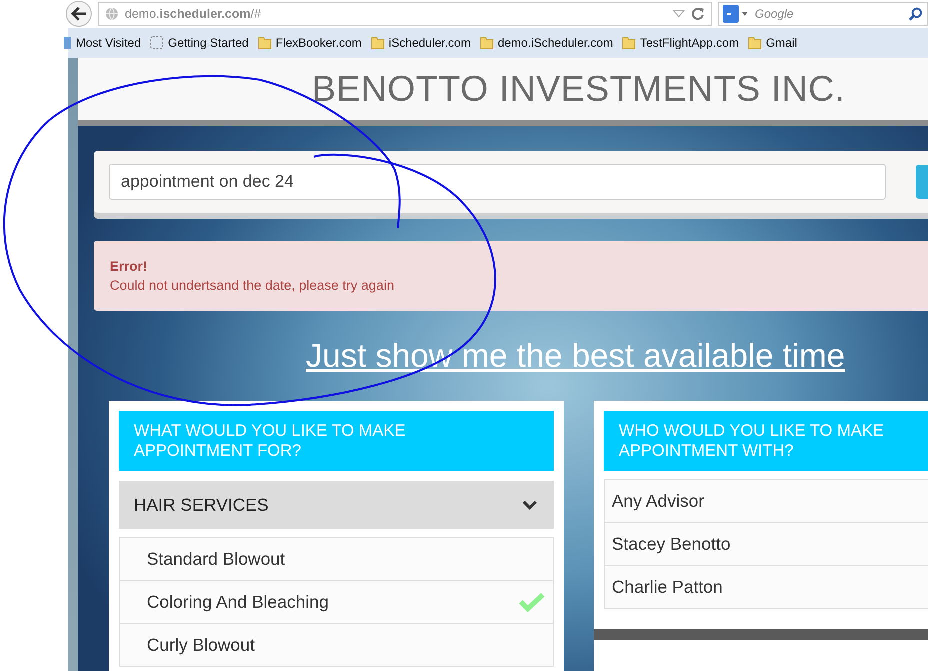 This screenshot has width=928, height=671. What do you see at coordinates (112, 14) in the screenshot?
I see `globe-icon` at bounding box center [112, 14].